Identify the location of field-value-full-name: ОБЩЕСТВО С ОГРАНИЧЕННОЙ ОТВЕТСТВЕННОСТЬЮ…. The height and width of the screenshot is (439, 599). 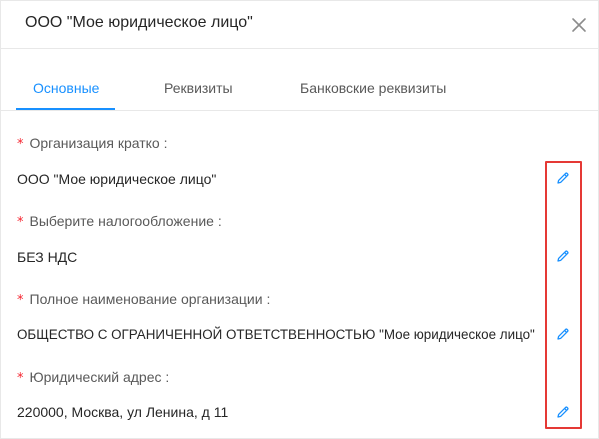
(276, 334).